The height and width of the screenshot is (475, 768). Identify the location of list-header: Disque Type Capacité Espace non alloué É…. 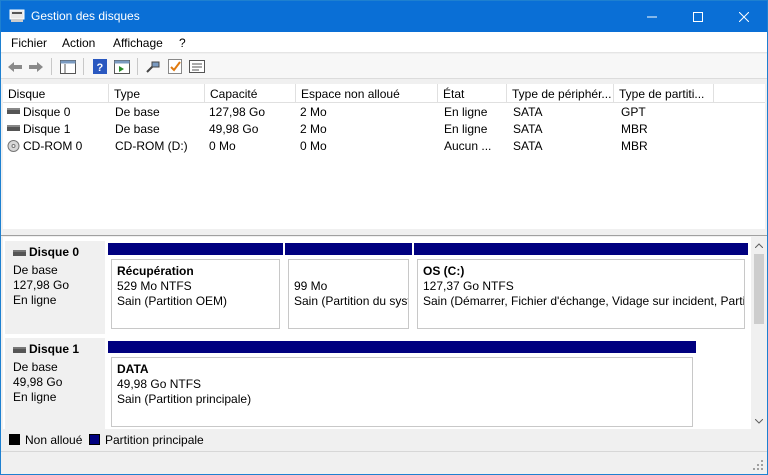
(384, 93).